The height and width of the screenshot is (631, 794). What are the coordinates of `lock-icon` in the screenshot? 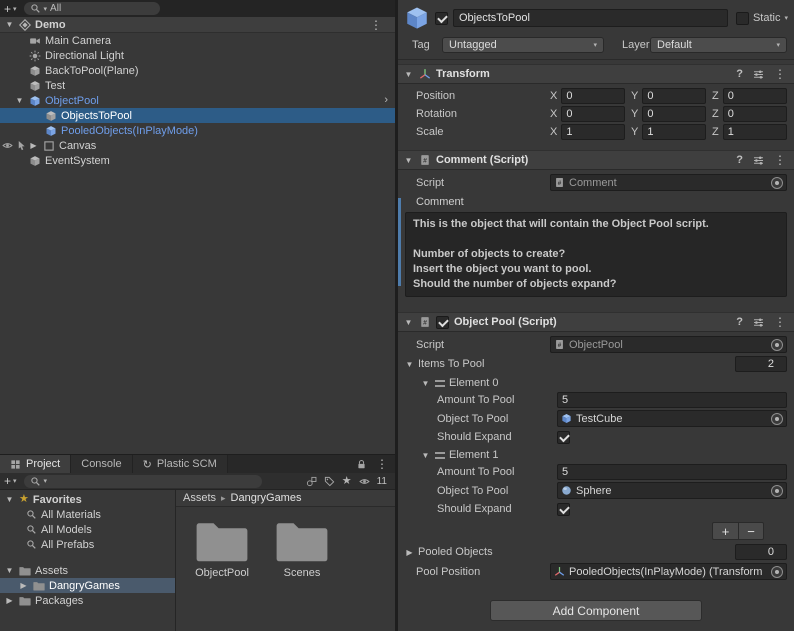 It's located at (361, 464).